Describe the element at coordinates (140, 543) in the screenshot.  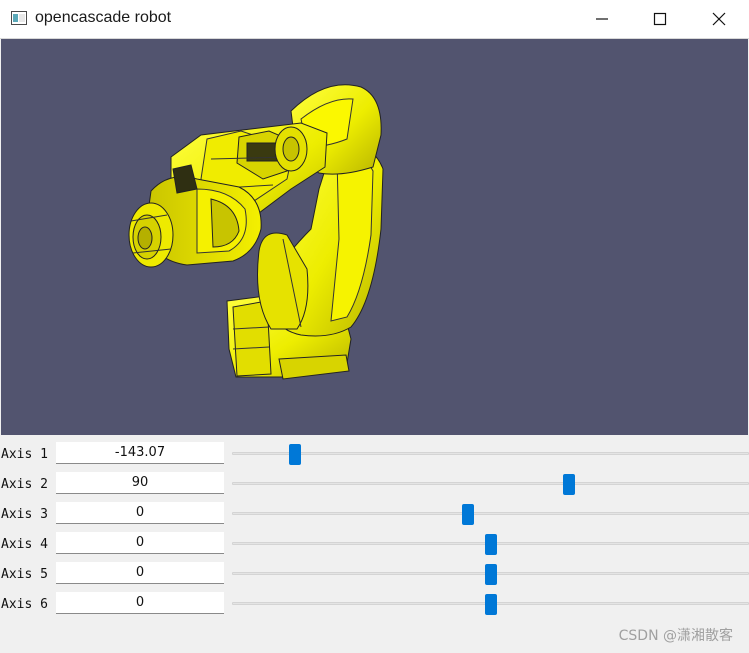
I see `axis-4-value-field` at that location.